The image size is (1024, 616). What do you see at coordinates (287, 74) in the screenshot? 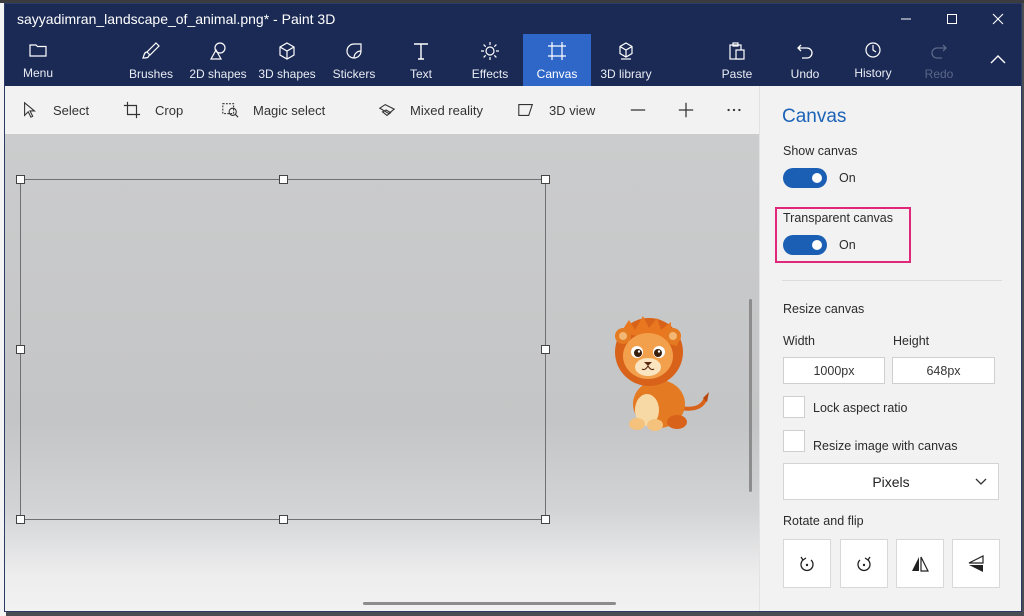
I see `tab-3d-shapes-label: 3D shapes` at bounding box center [287, 74].